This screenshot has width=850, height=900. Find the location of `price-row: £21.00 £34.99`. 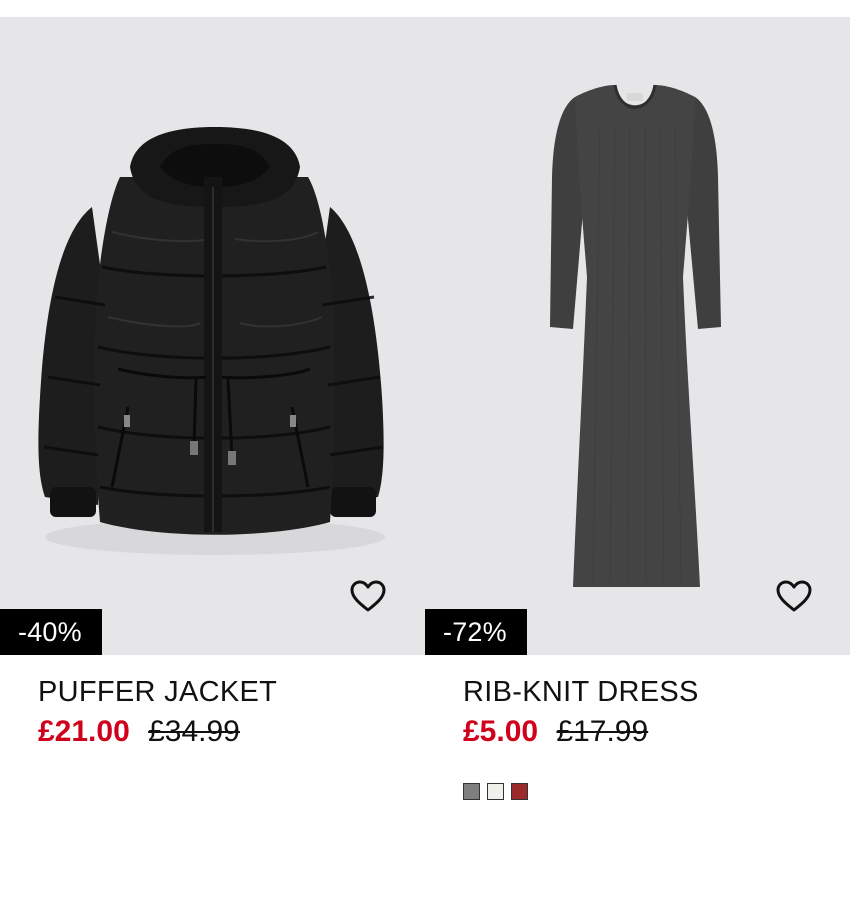

price-row: £21.00 £34.99 is located at coordinates (139, 732).